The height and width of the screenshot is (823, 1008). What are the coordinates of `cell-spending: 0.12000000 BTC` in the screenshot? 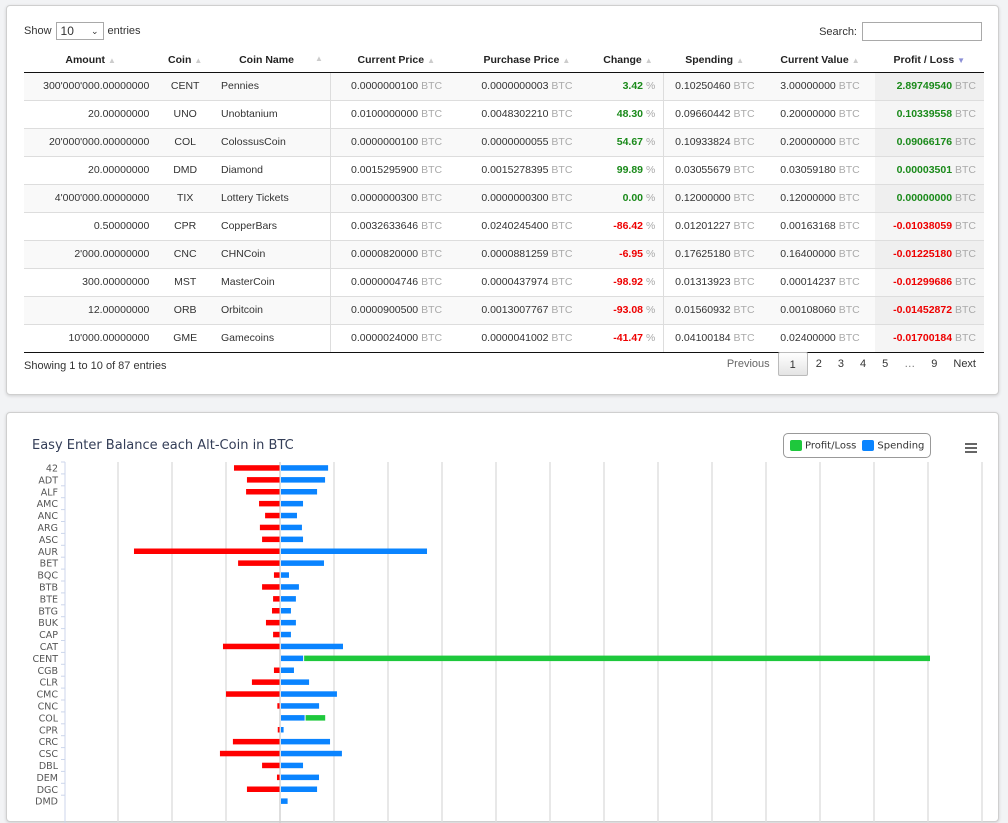 It's located at (714, 197).